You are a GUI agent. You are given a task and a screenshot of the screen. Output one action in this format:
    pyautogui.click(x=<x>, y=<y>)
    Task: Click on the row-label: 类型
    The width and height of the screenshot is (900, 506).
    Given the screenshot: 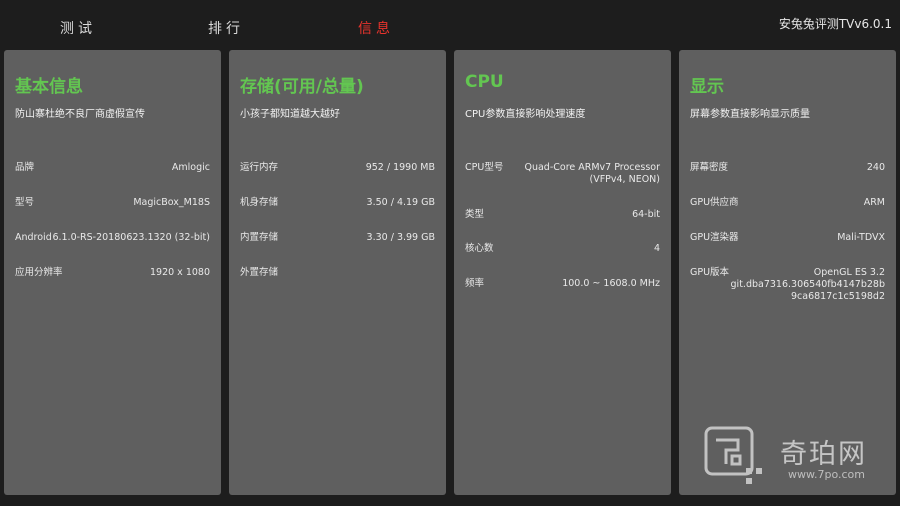 What is the action you would take?
    pyautogui.click(x=475, y=214)
    